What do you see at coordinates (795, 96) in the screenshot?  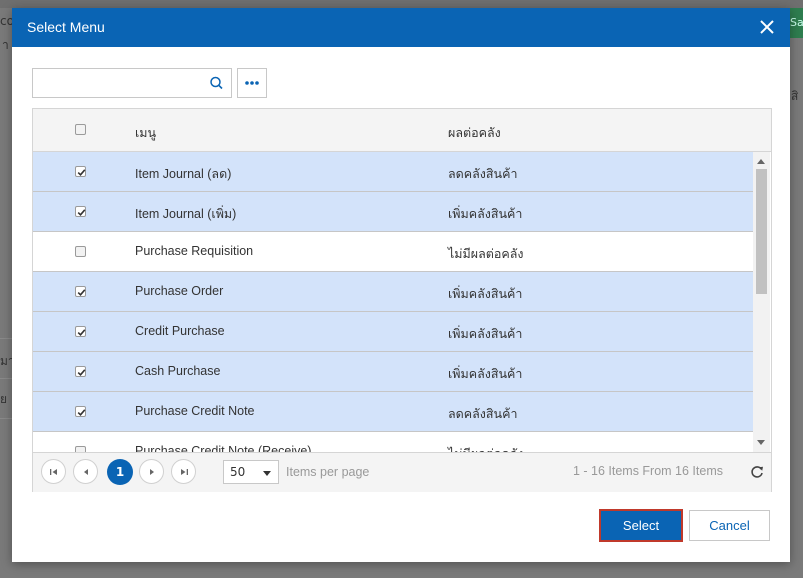 I see `background-text: สิ` at bounding box center [795, 96].